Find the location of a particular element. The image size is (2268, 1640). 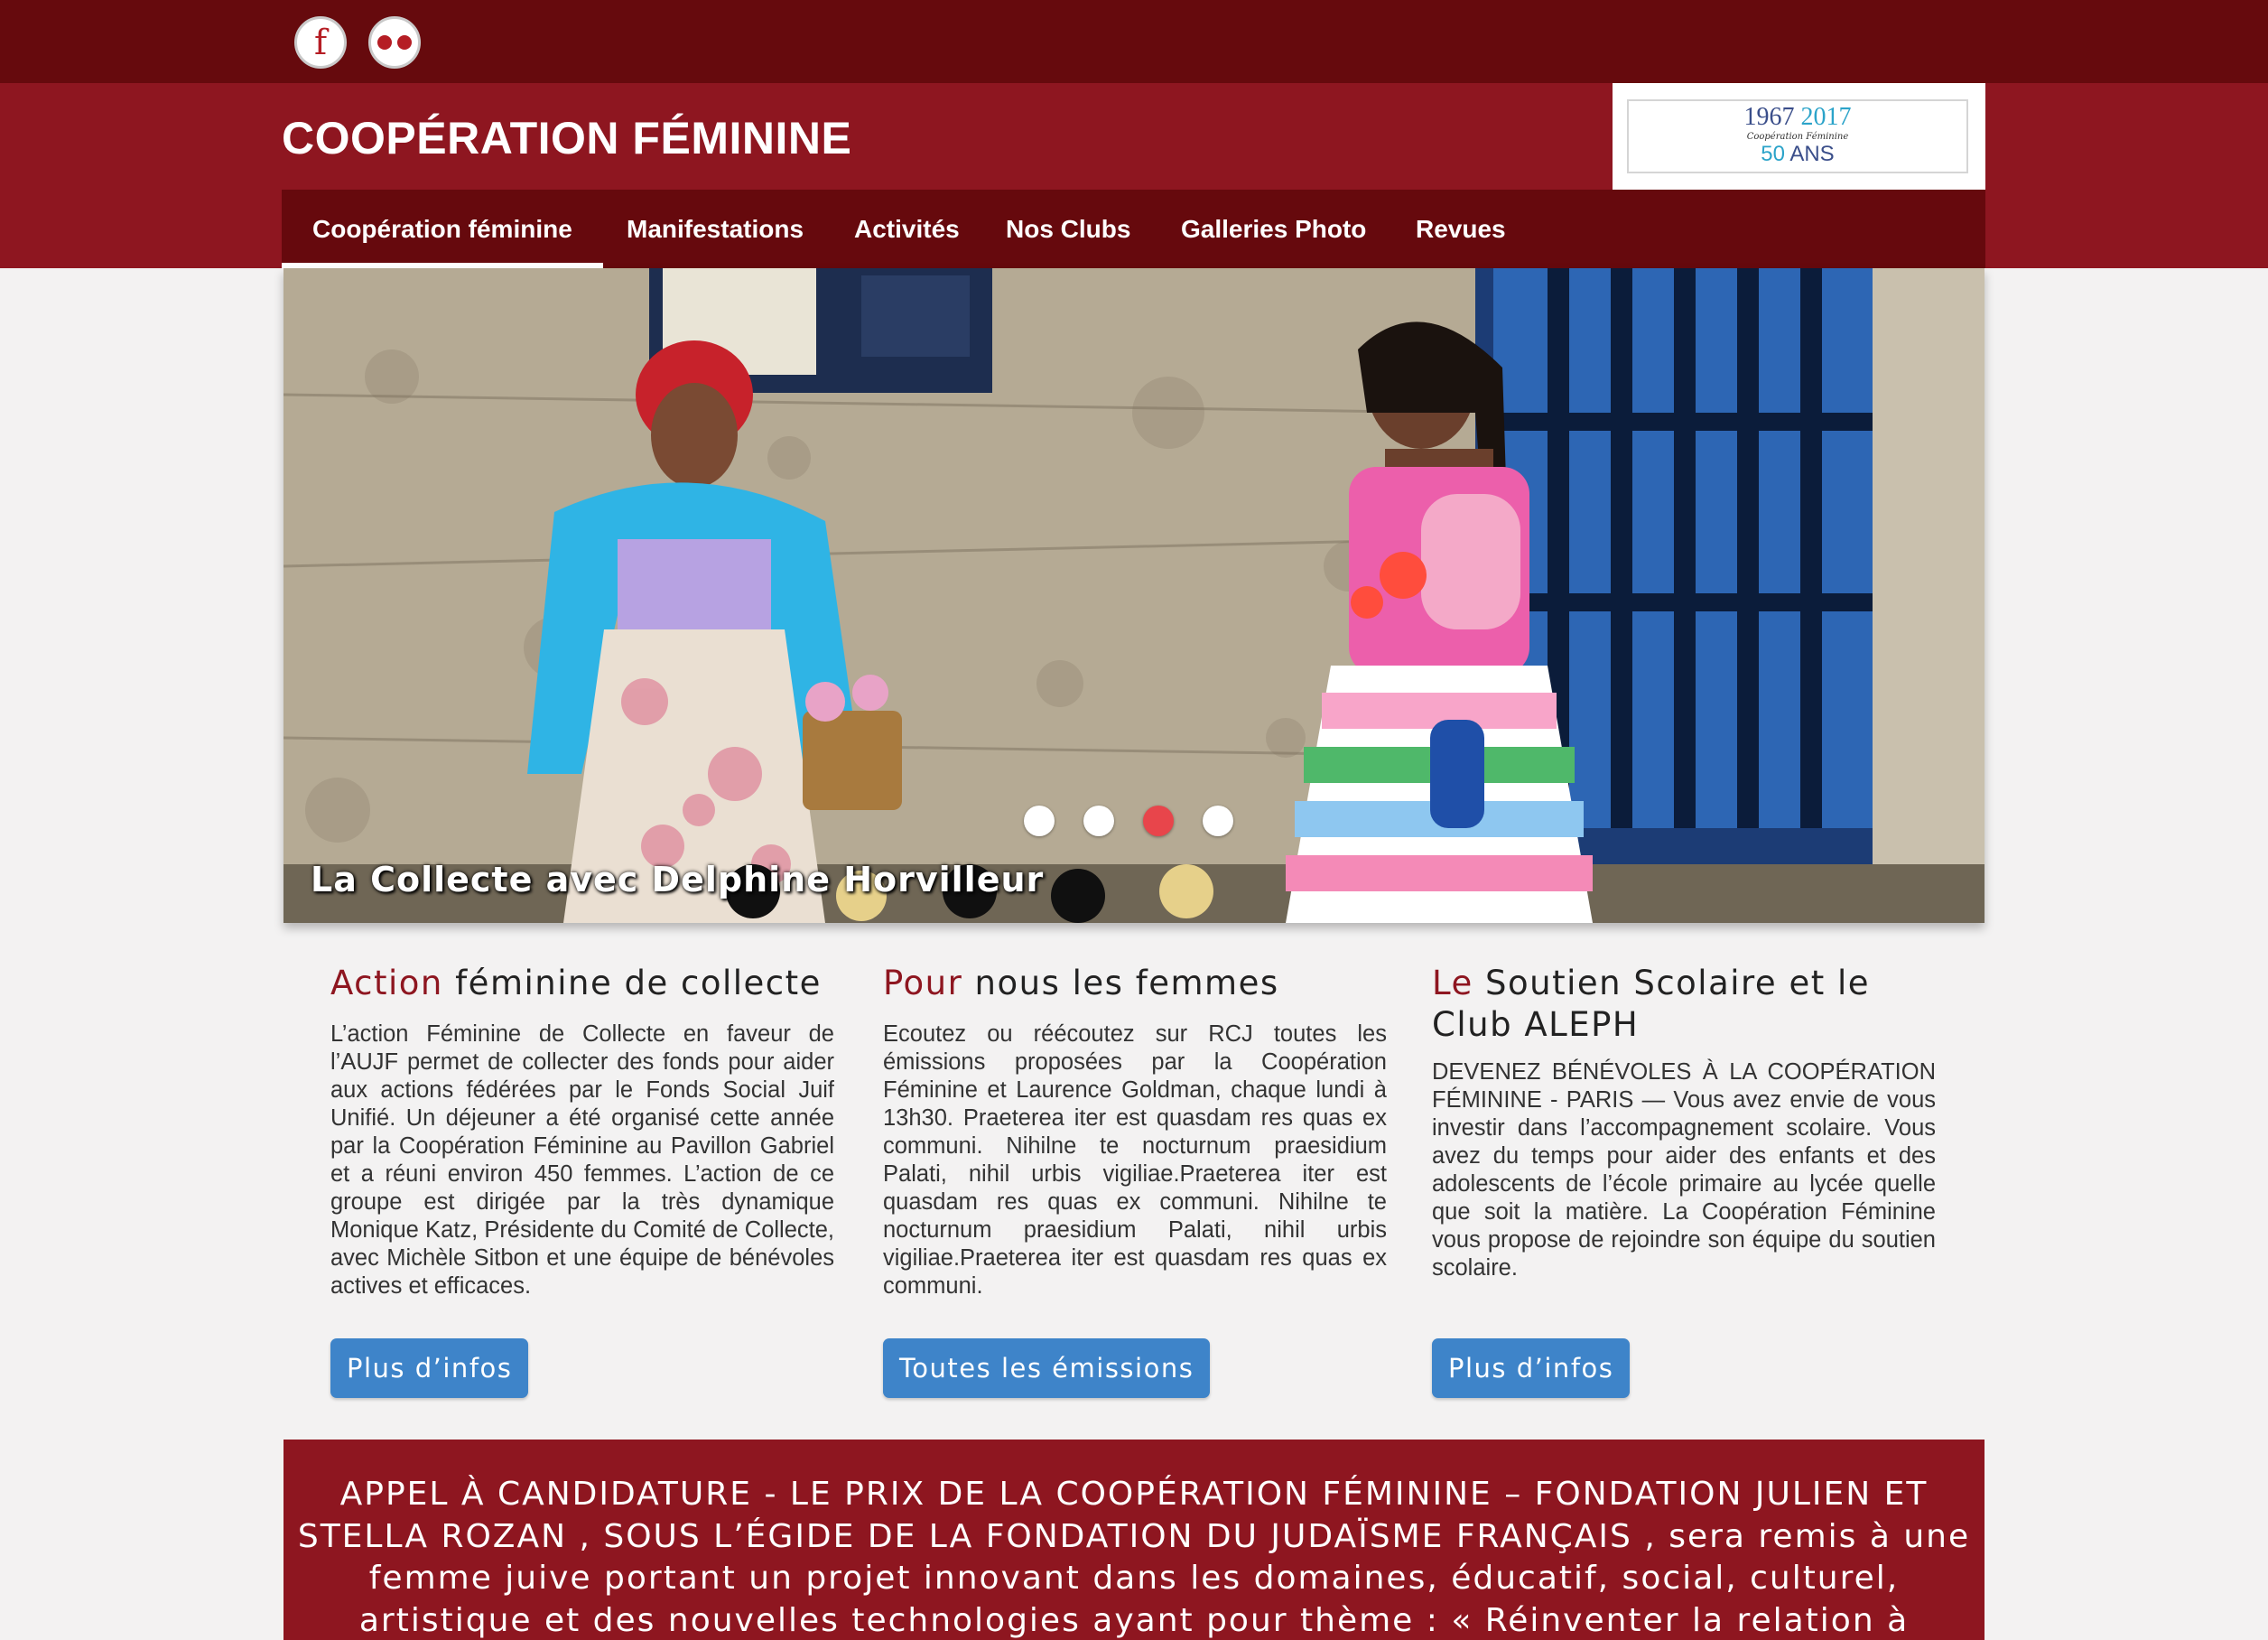

nav-item-manifestations: Manifestations is located at coordinates (715, 229).